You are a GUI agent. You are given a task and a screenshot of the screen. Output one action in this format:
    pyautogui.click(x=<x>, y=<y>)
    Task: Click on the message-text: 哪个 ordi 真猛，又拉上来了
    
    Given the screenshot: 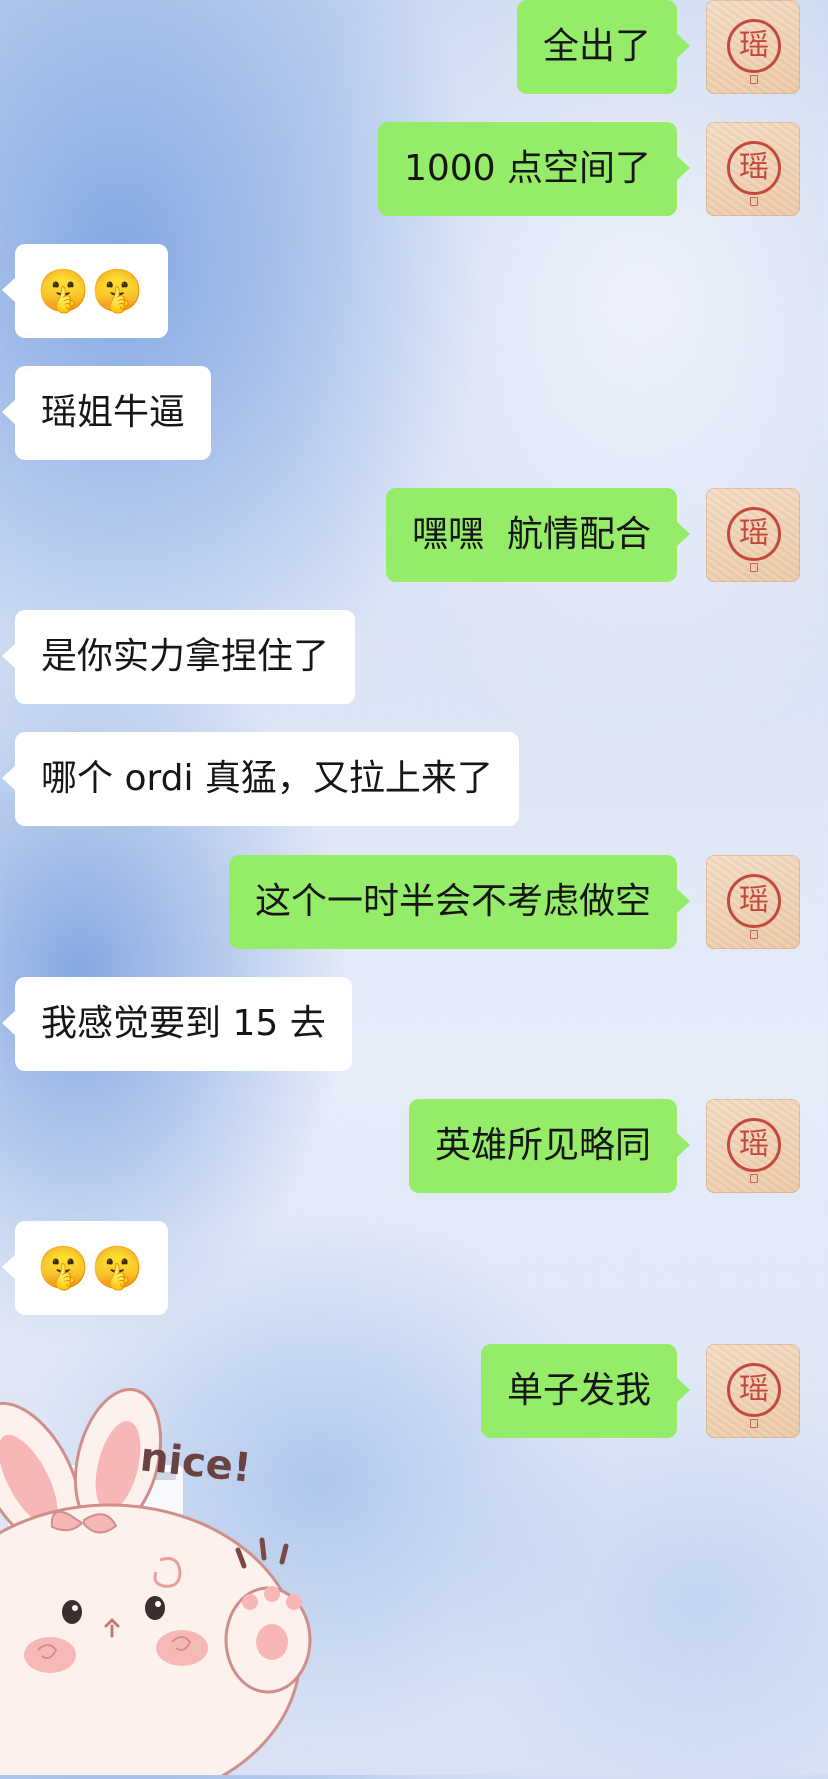 What is the action you would take?
    pyautogui.click(x=267, y=778)
    